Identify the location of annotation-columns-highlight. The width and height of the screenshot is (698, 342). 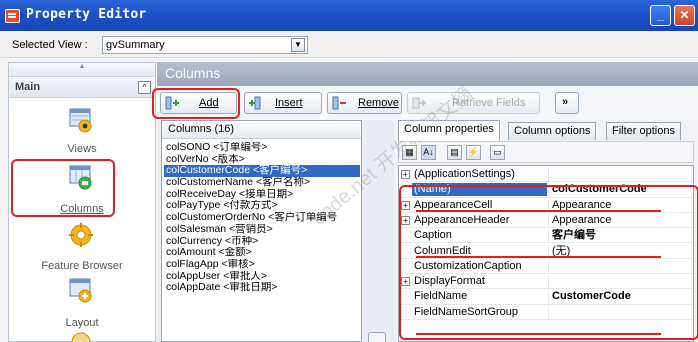
(63, 188).